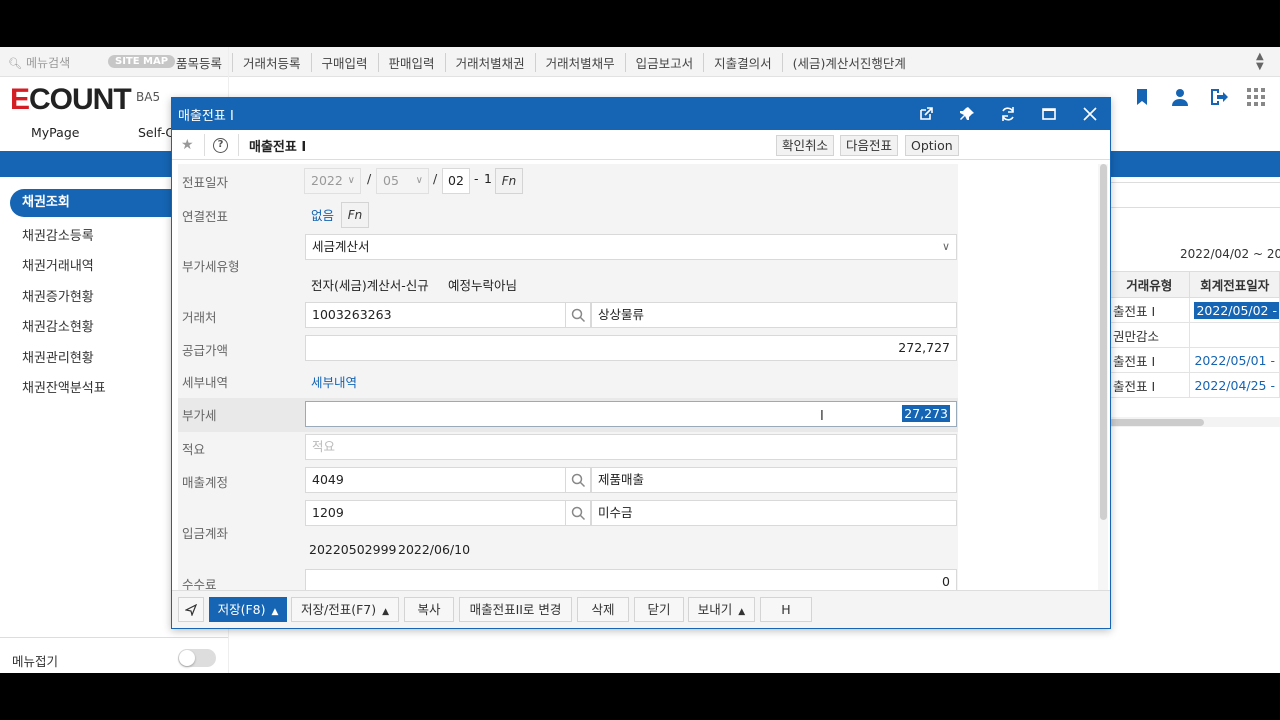 Image resolution: width=1280 pixels, height=720 pixels. I want to click on quick-menu-item: (세금)계산서진행단계, so click(849, 62).